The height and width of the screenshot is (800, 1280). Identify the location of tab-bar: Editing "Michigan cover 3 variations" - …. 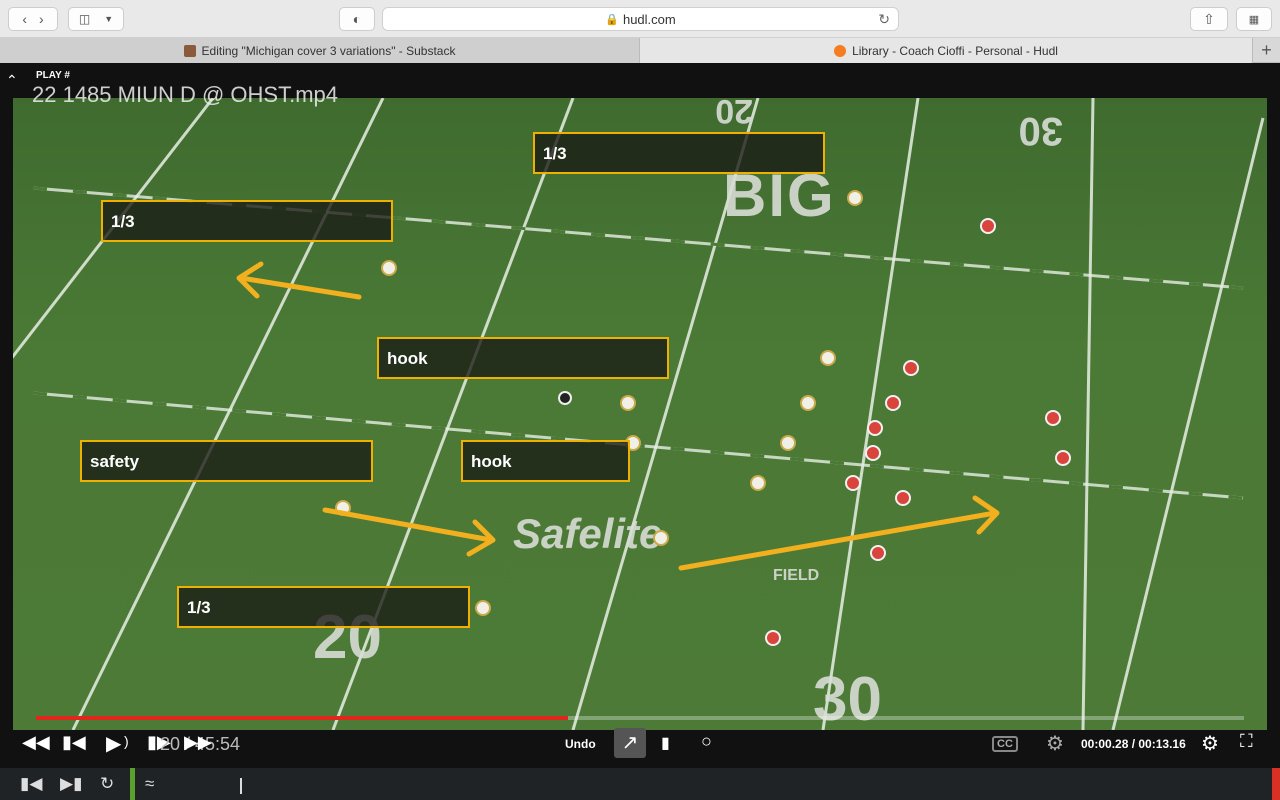
(640, 50).